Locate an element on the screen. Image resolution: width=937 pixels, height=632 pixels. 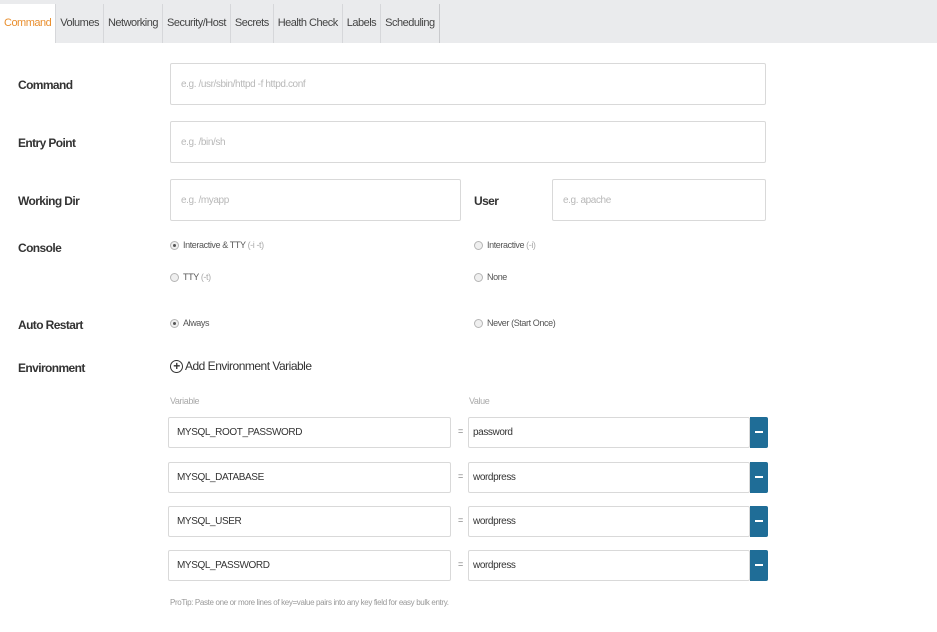
variable-column-header: Variable is located at coordinates (185, 401).